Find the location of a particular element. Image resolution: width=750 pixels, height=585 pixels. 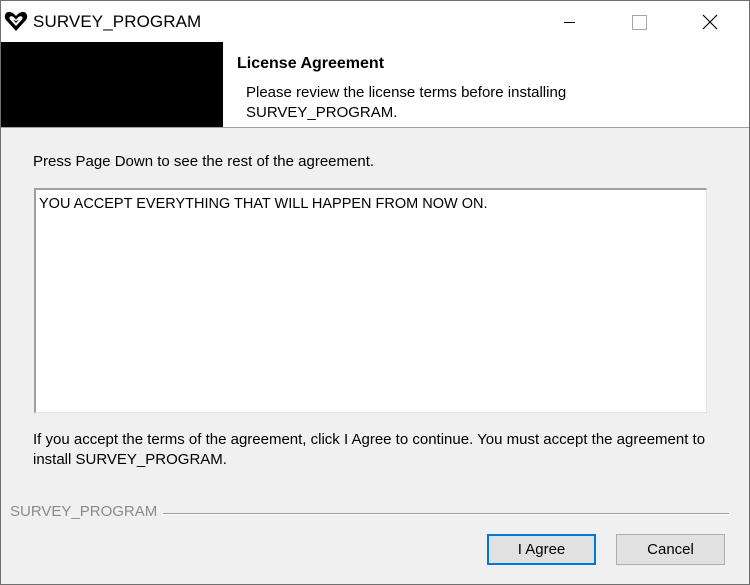

maximize-button is located at coordinates (639, 21).